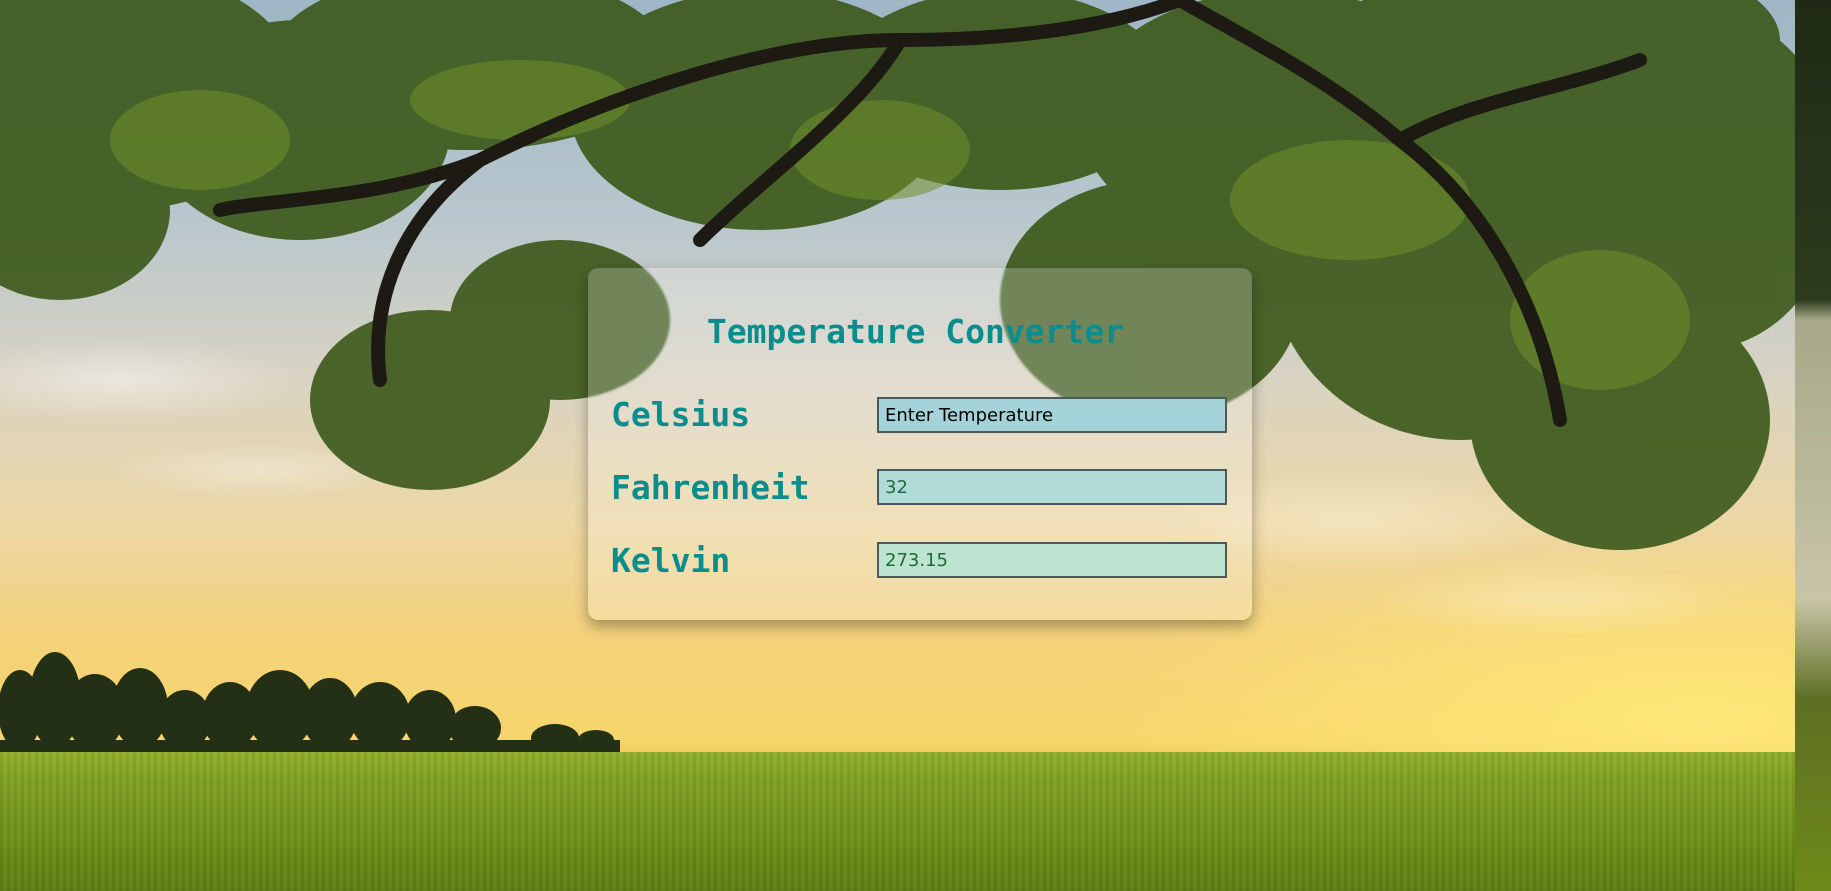  What do you see at coordinates (1813, 445) in the screenshot?
I see `background-image-edge` at bounding box center [1813, 445].